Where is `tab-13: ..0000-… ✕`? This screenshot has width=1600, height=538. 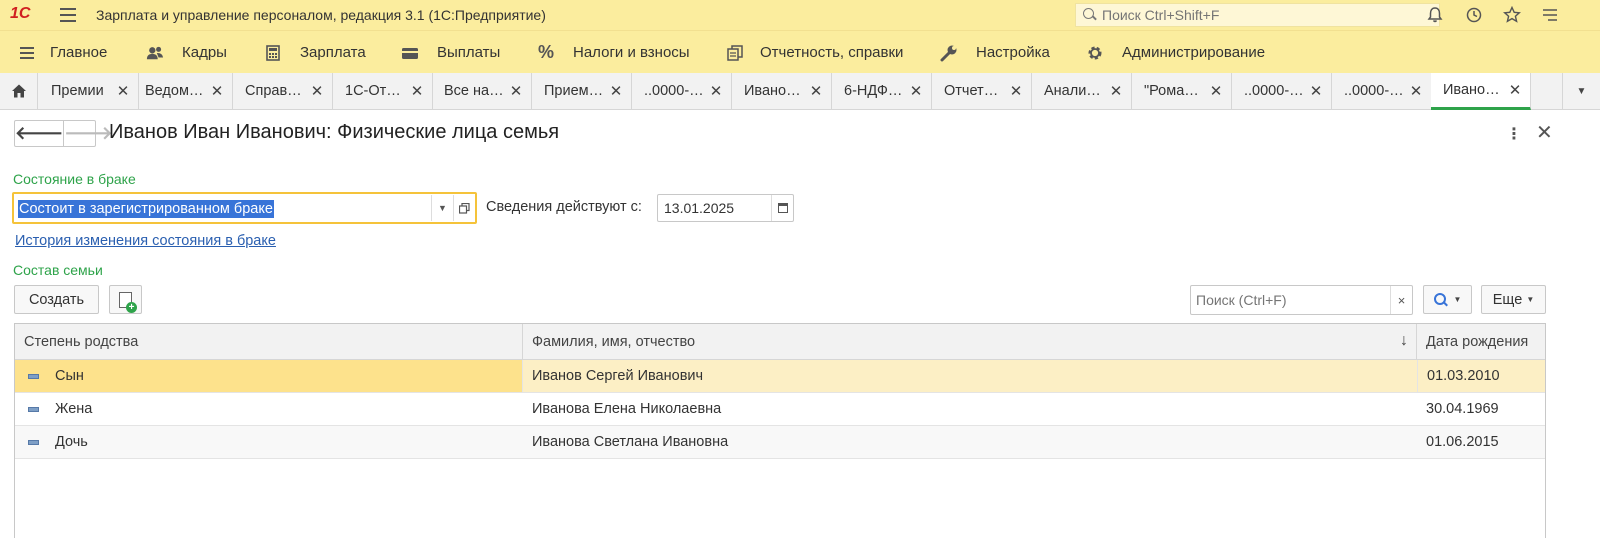 tab-13: ..0000-… ✕ is located at coordinates (1382, 91).